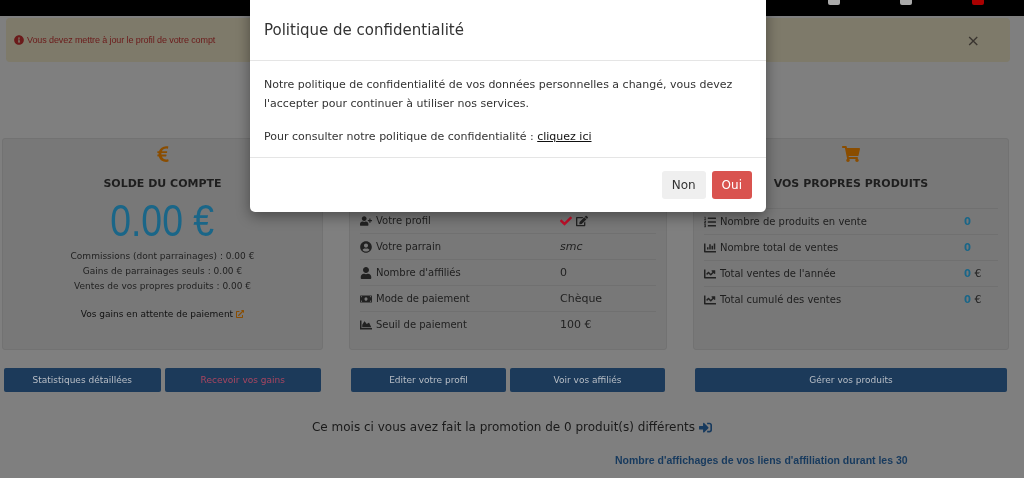 Image resolution: width=1024 pixels, height=478 pixels. I want to click on decline-button: Non, so click(683, 185).